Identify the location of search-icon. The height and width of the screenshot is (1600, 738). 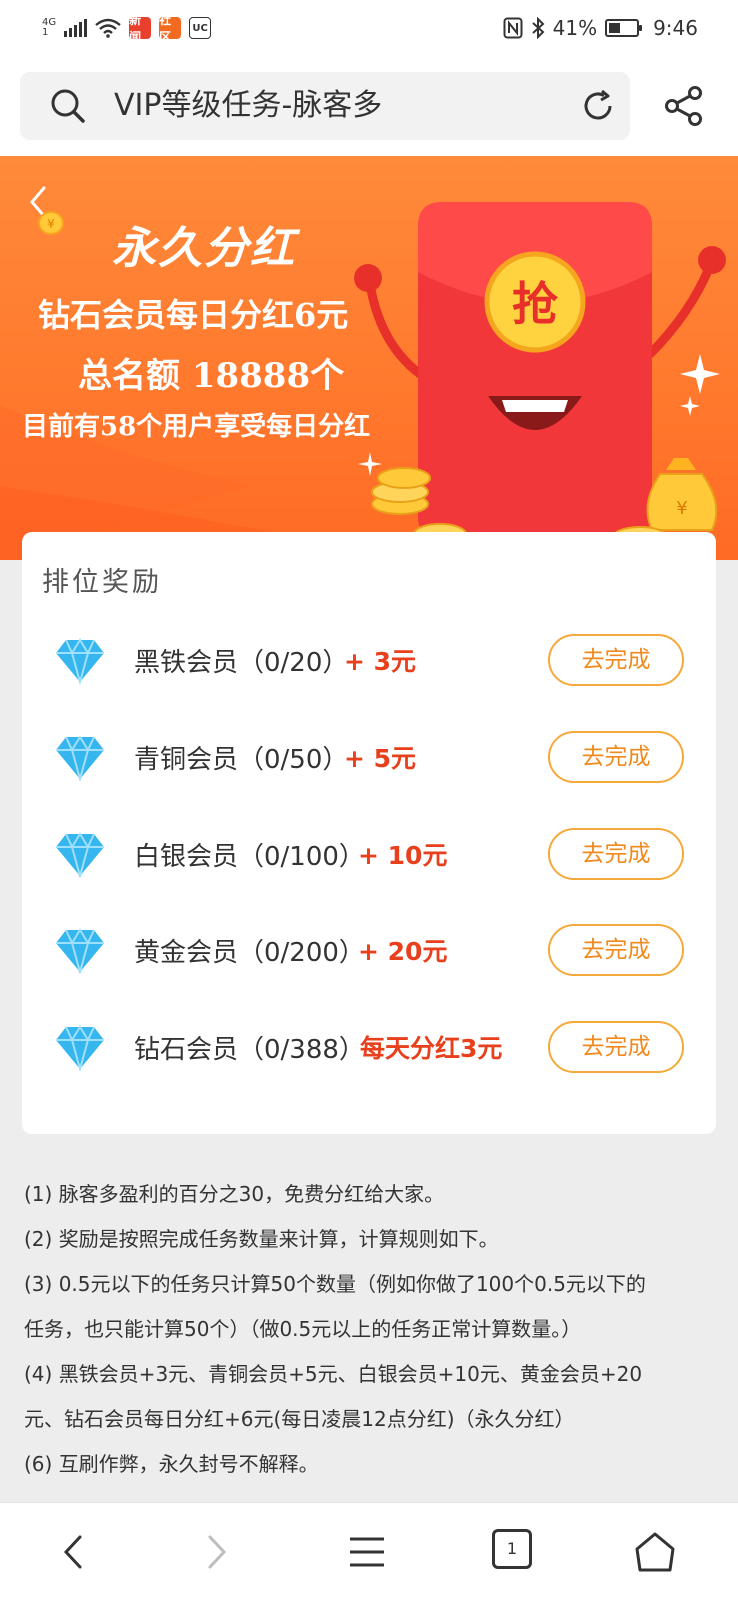
(68, 106).